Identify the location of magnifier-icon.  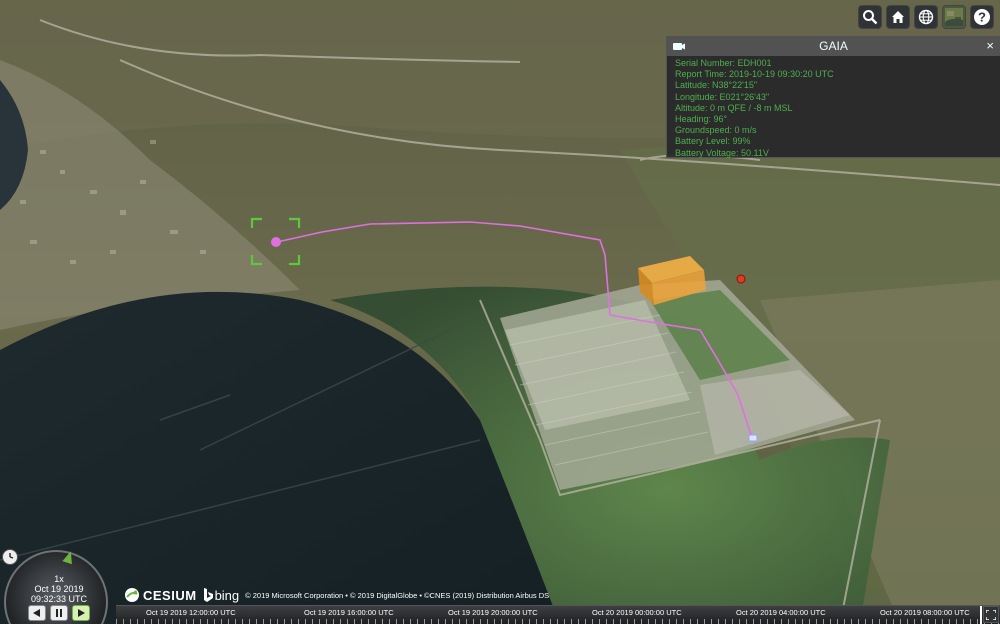
(870, 17).